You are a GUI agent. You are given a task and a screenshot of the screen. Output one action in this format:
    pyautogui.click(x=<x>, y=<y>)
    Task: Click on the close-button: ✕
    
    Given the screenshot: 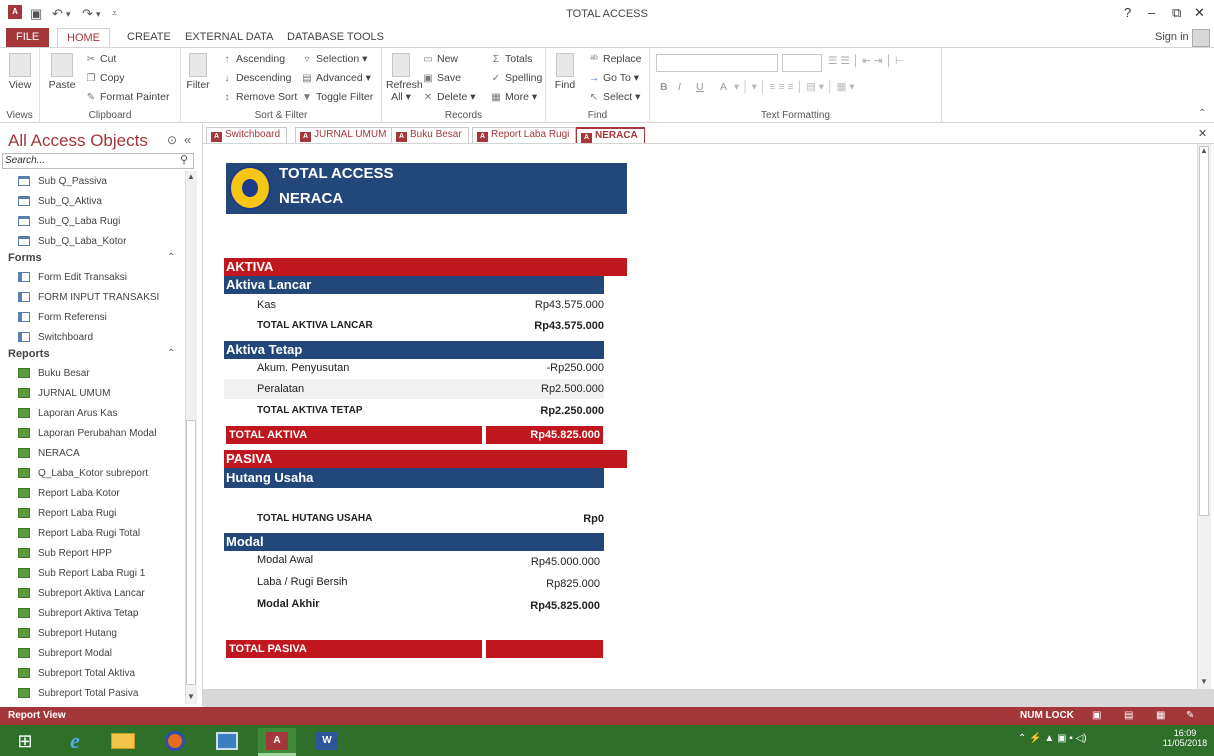 What is the action you would take?
    pyautogui.click(x=1199, y=13)
    